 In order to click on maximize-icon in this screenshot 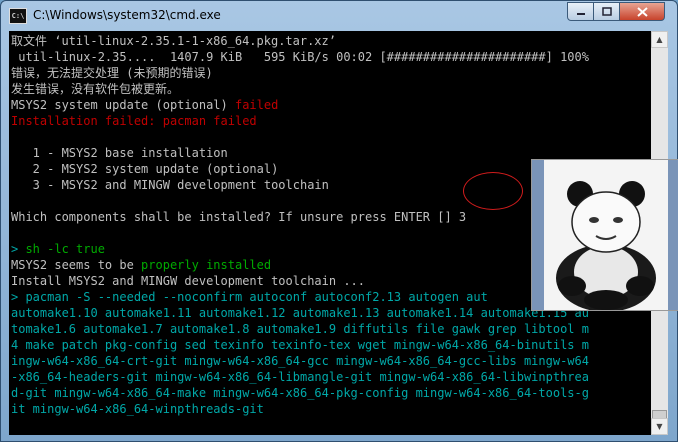, I will do `click(606, 11)`.